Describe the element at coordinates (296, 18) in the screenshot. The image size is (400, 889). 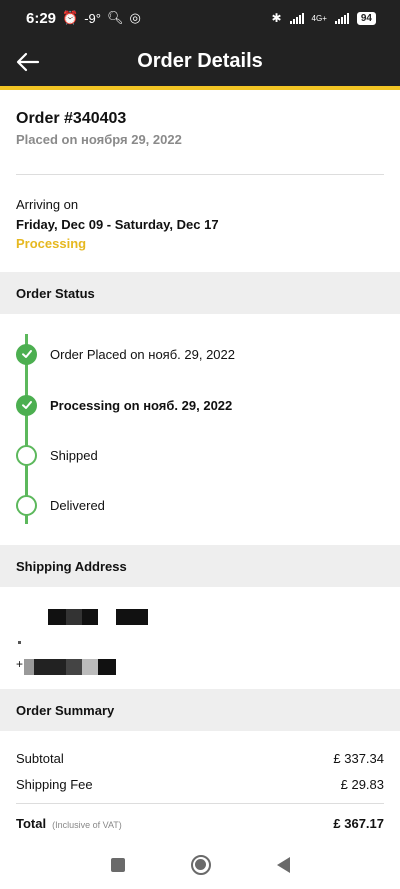
I see `signal-icon` at that location.